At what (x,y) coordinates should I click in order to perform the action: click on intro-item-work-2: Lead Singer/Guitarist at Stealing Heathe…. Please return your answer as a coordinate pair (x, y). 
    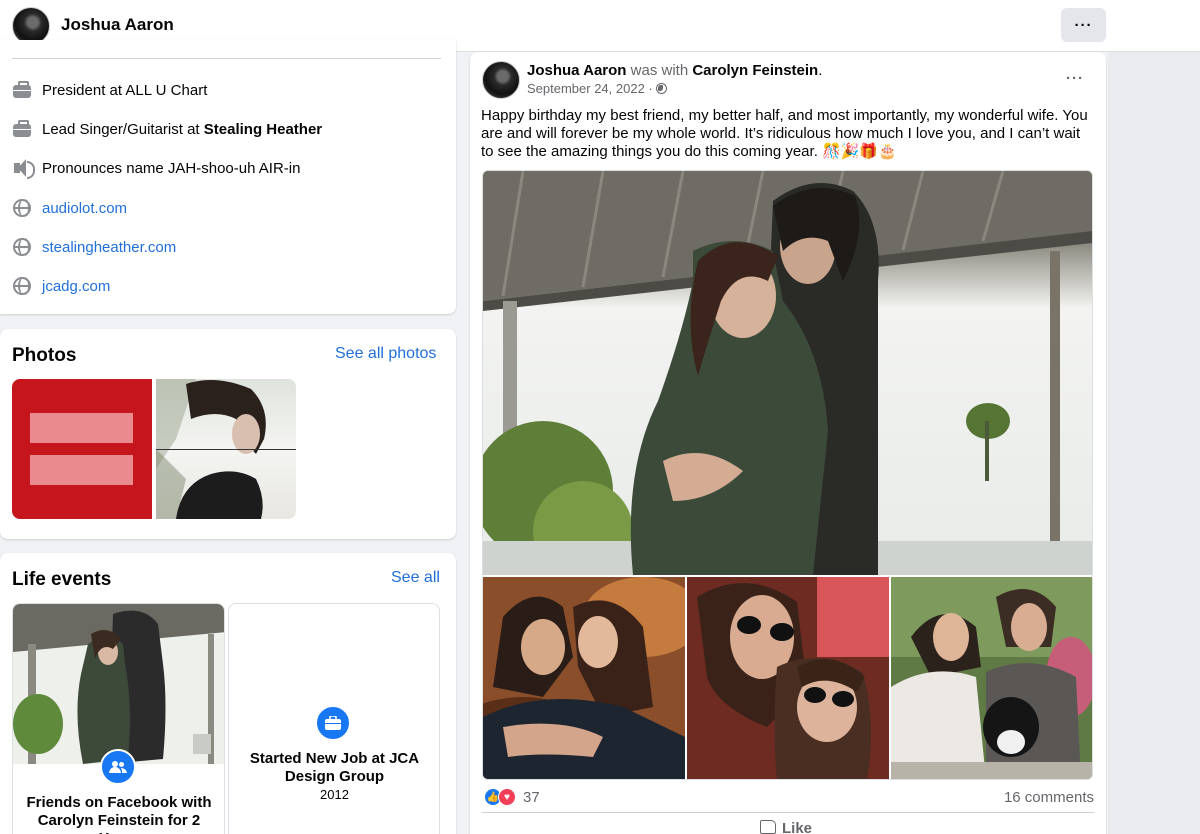
    Looking at the image, I should click on (167, 129).